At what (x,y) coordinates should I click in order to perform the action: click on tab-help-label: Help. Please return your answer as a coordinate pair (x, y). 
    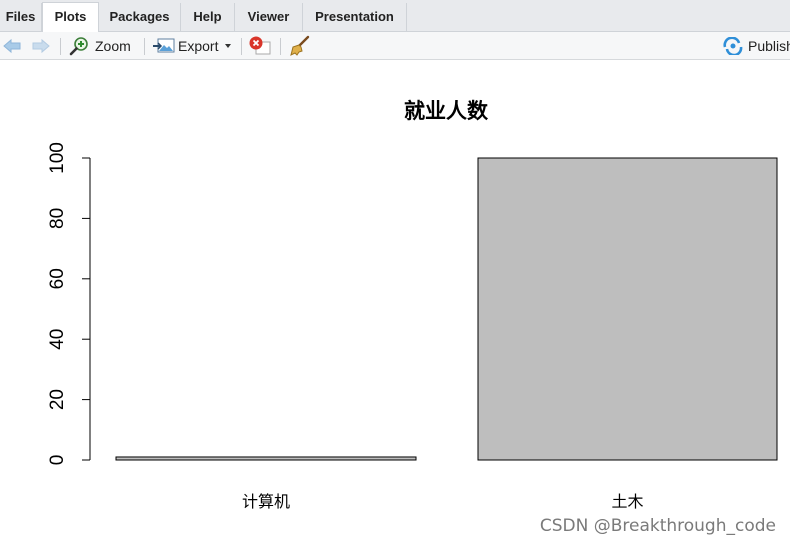
    Looking at the image, I should click on (207, 16).